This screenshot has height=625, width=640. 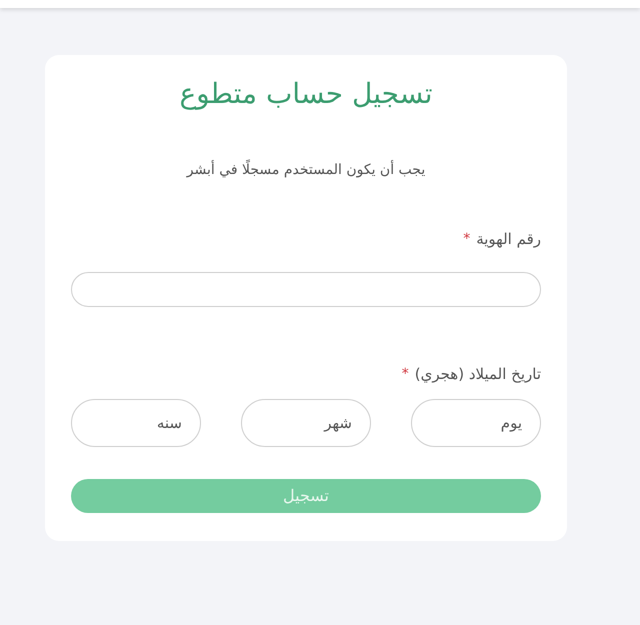 What do you see at coordinates (477, 373) in the screenshot?
I see `field-label: تاريخ الميلاد (هجري)` at bounding box center [477, 373].